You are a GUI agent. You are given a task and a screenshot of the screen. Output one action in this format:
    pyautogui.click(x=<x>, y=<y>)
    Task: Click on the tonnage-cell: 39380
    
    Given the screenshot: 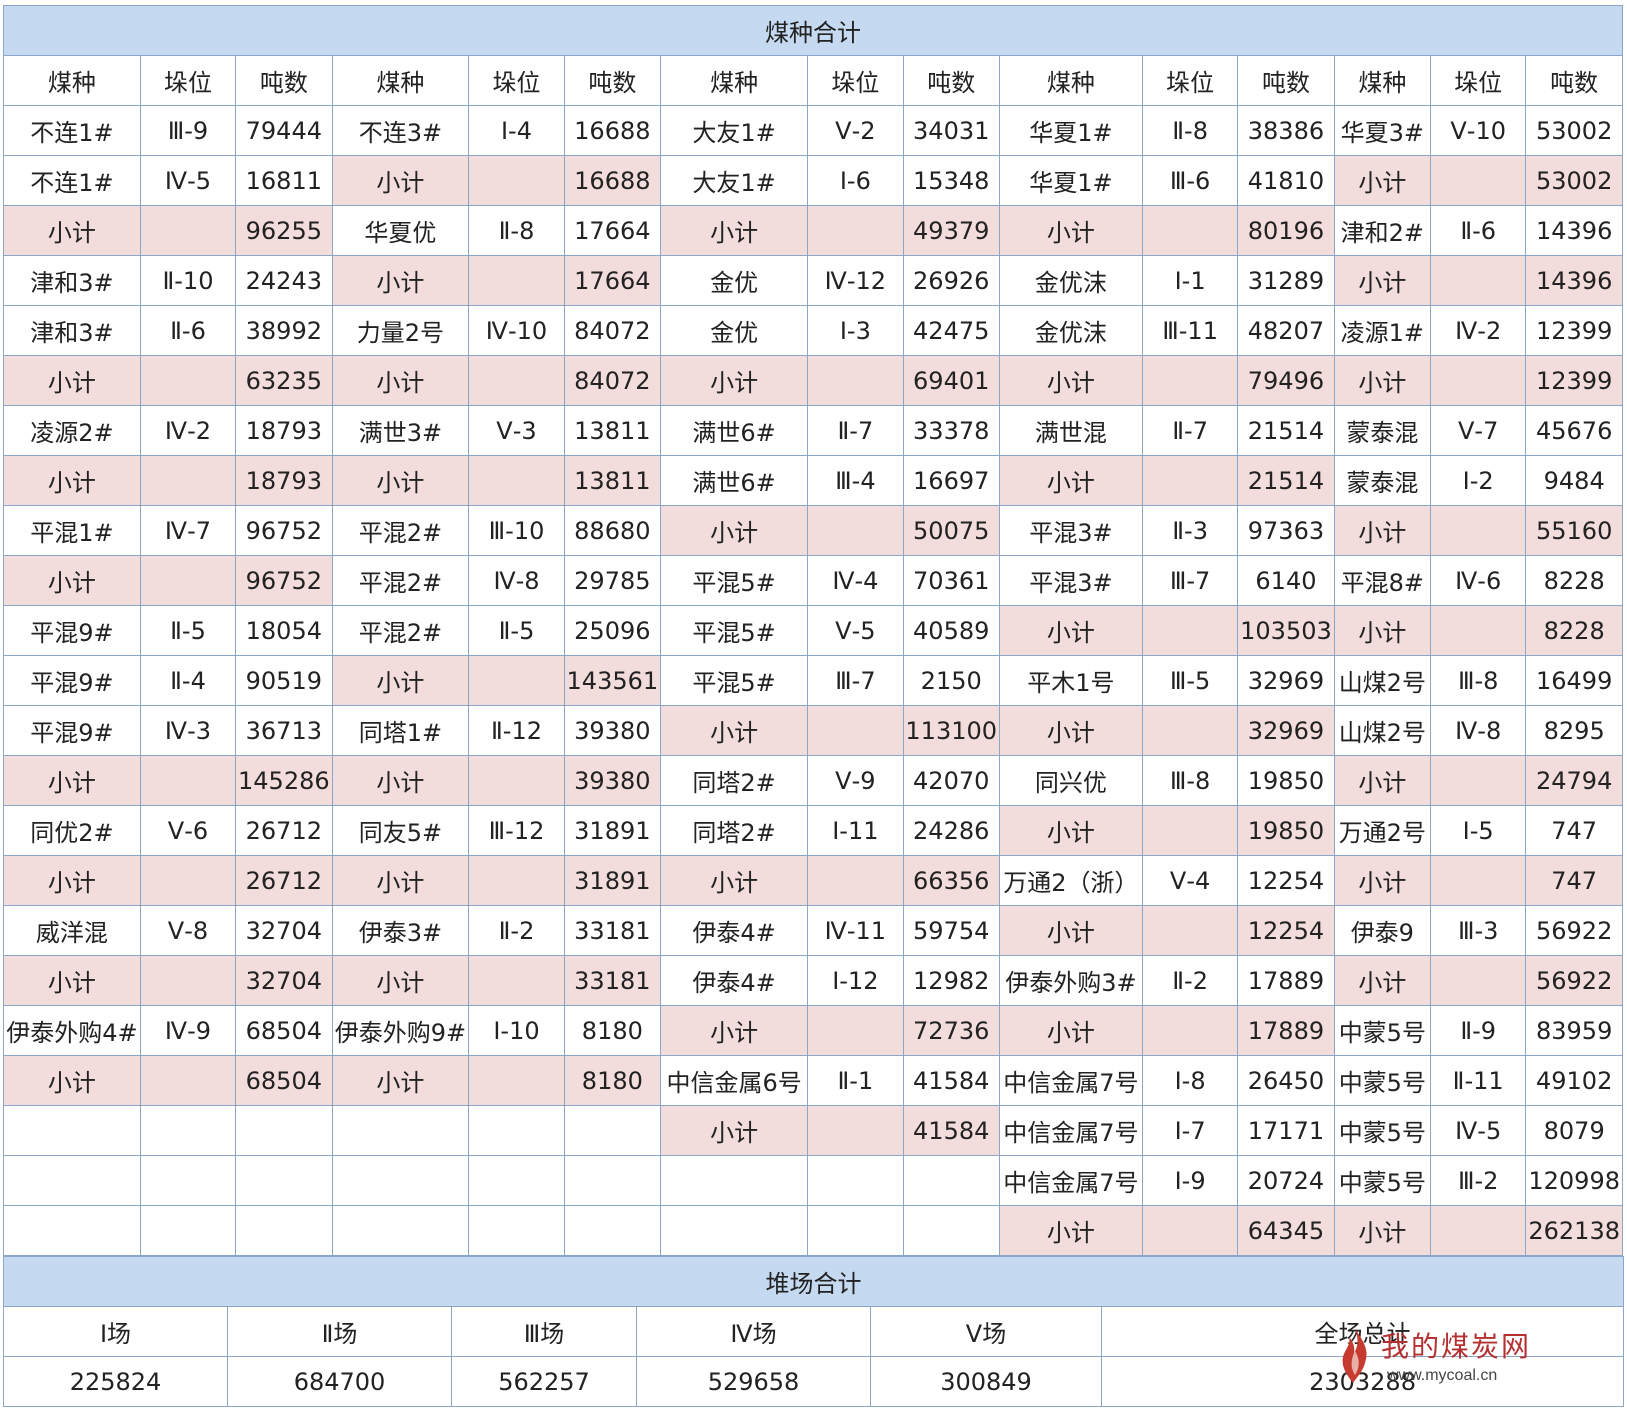 What is the action you would take?
    pyautogui.click(x=612, y=730)
    